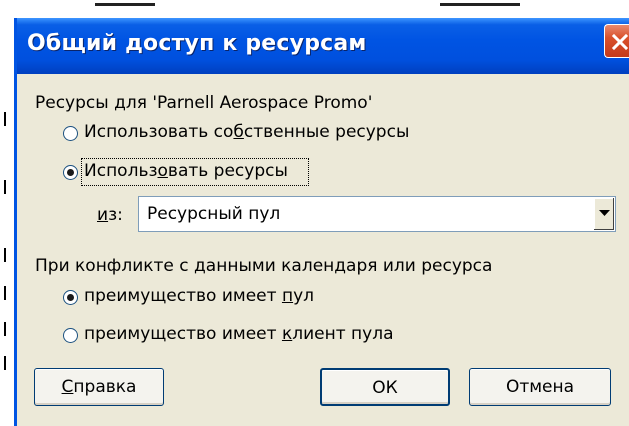 This screenshot has height=426, width=629. What do you see at coordinates (121, 171) in the screenshot?
I see `label-text: Использ` at bounding box center [121, 171].